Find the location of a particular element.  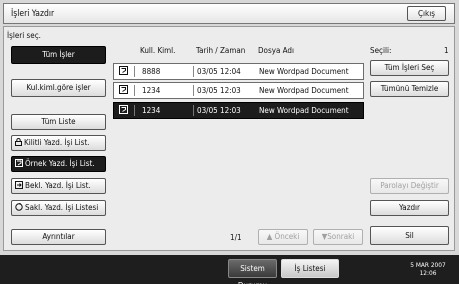

table-row-selected: 1234 03/05 12:03 New Wordpad Document is located at coordinates (238, 110).